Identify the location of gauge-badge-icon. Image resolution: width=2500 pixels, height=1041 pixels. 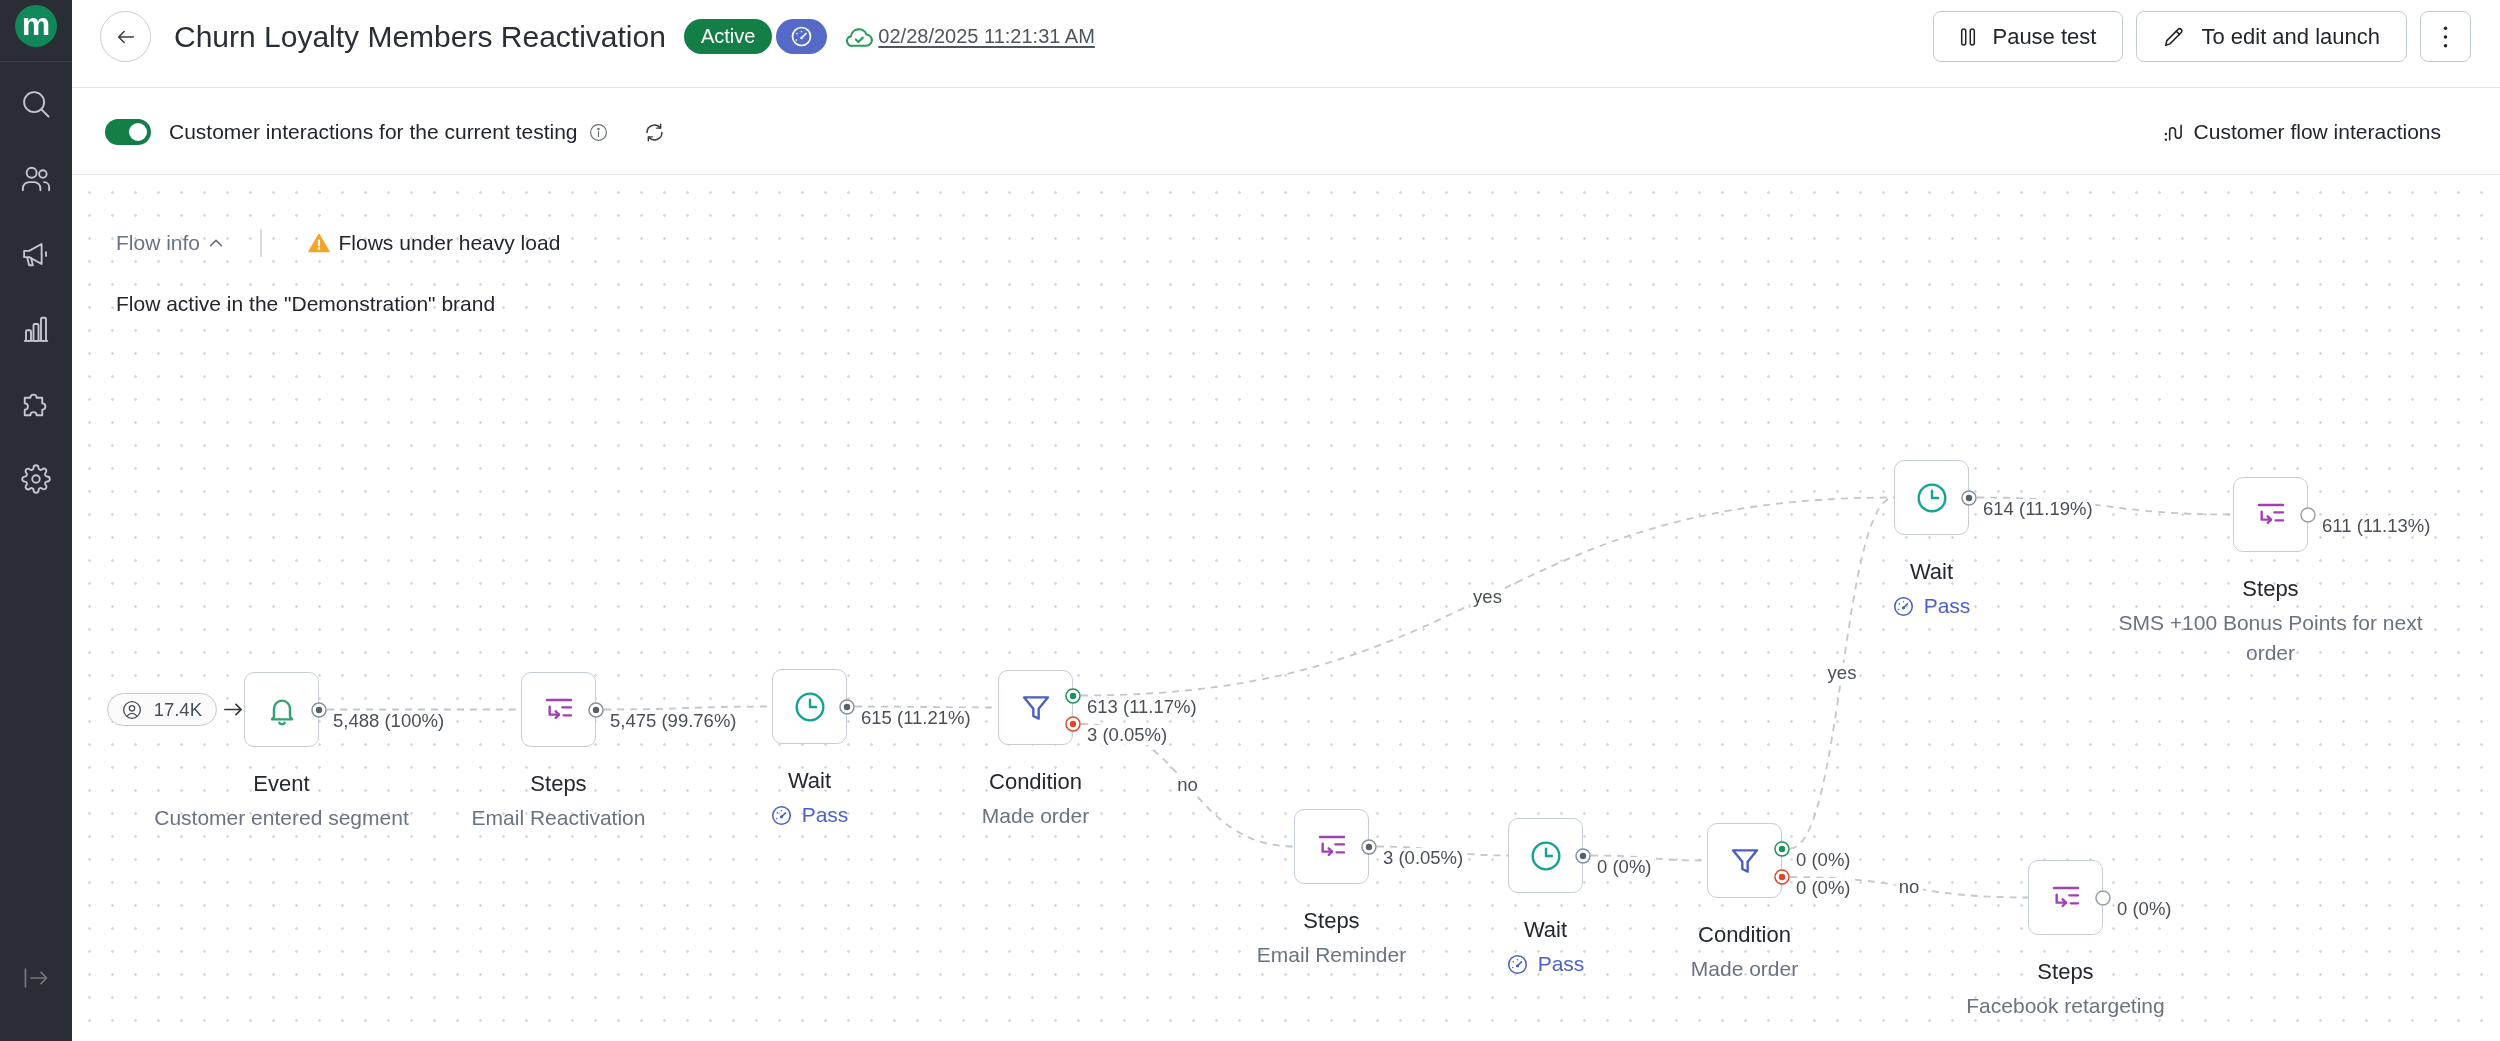
(802, 36).